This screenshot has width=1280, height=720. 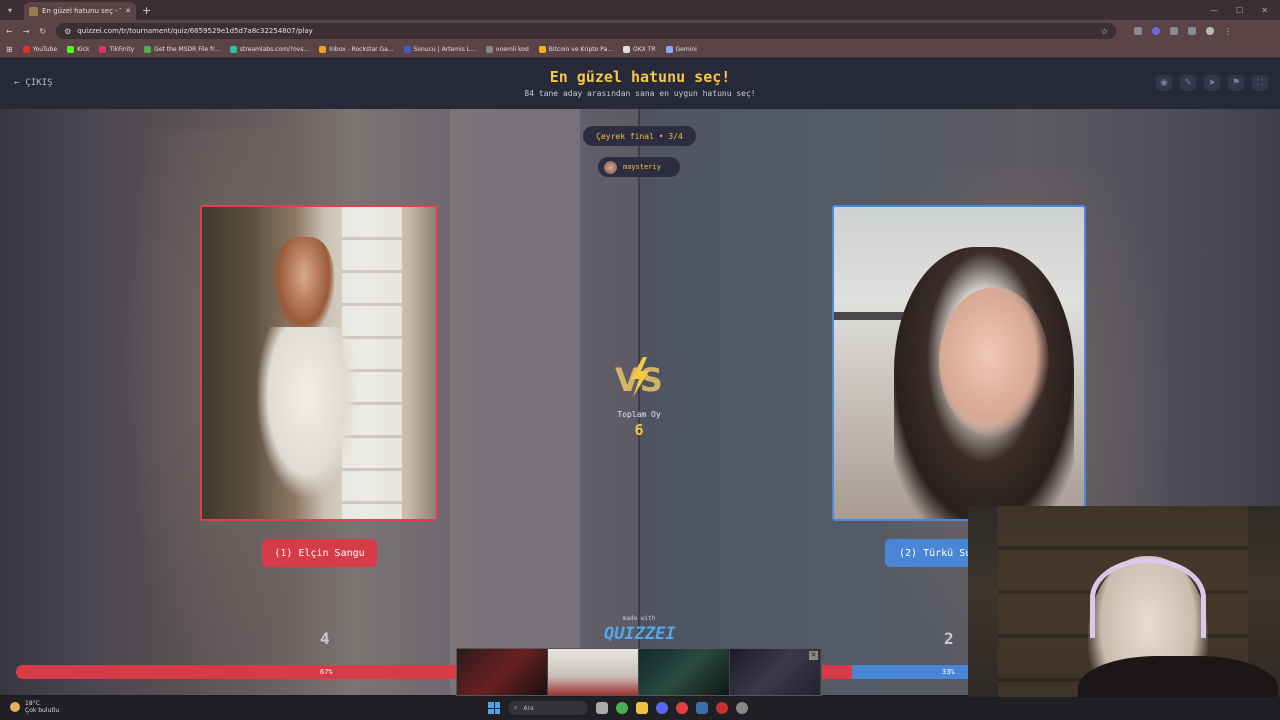 What do you see at coordinates (1245, 10) in the screenshot?
I see `window-controls: — ☐ ✕` at bounding box center [1245, 10].